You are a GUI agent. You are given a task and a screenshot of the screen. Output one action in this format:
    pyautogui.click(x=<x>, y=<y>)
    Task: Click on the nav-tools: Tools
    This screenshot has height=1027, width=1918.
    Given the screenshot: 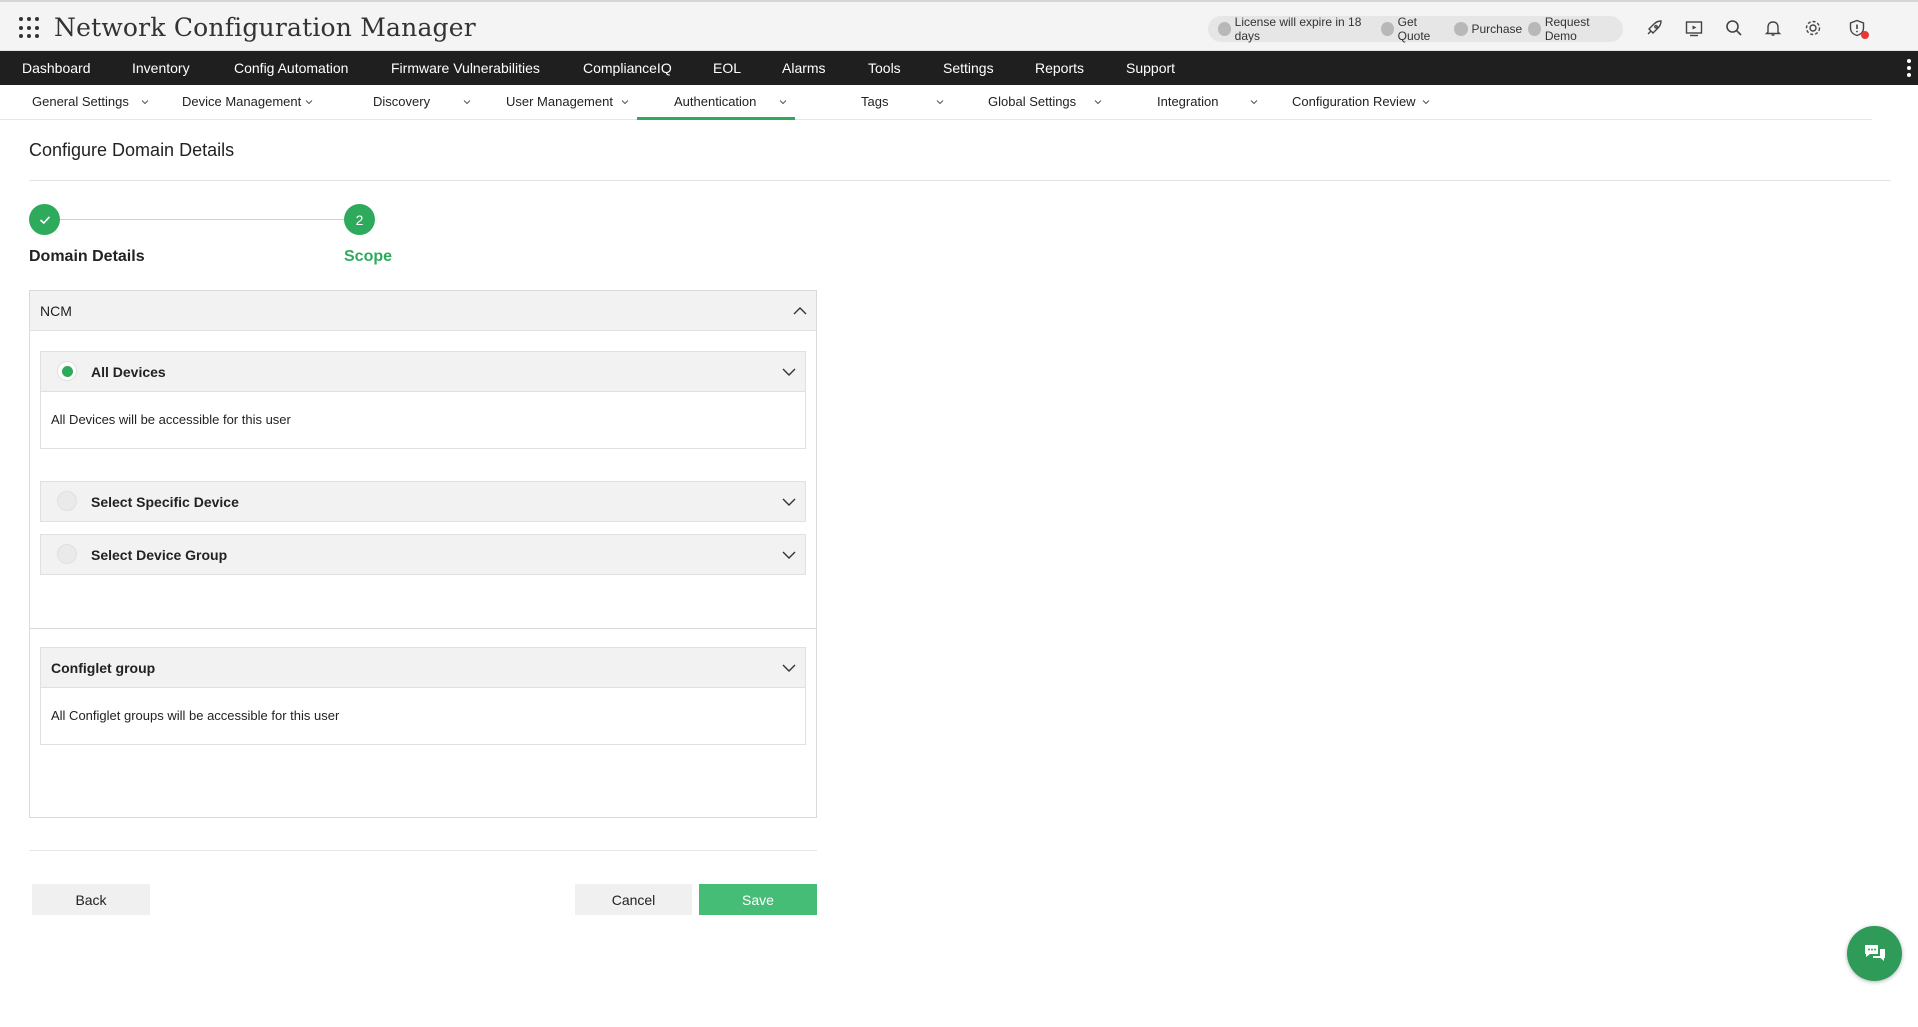 What is the action you would take?
    pyautogui.click(x=884, y=68)
    